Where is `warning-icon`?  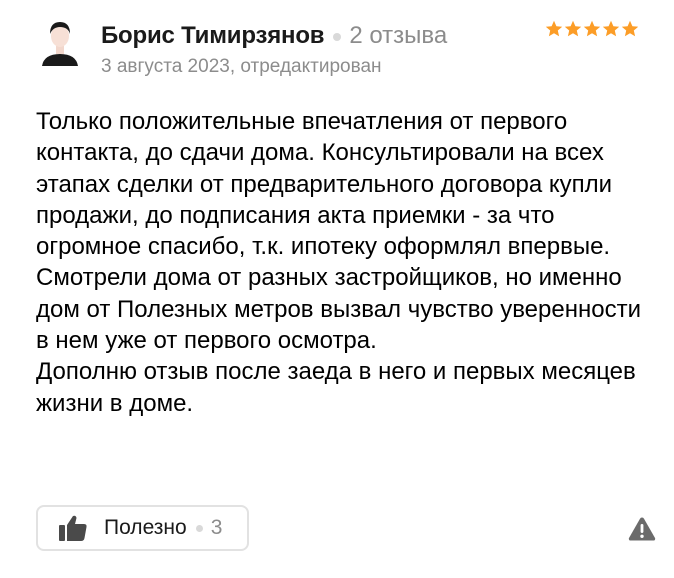
warning-icon is located at coordinates (642, 529).